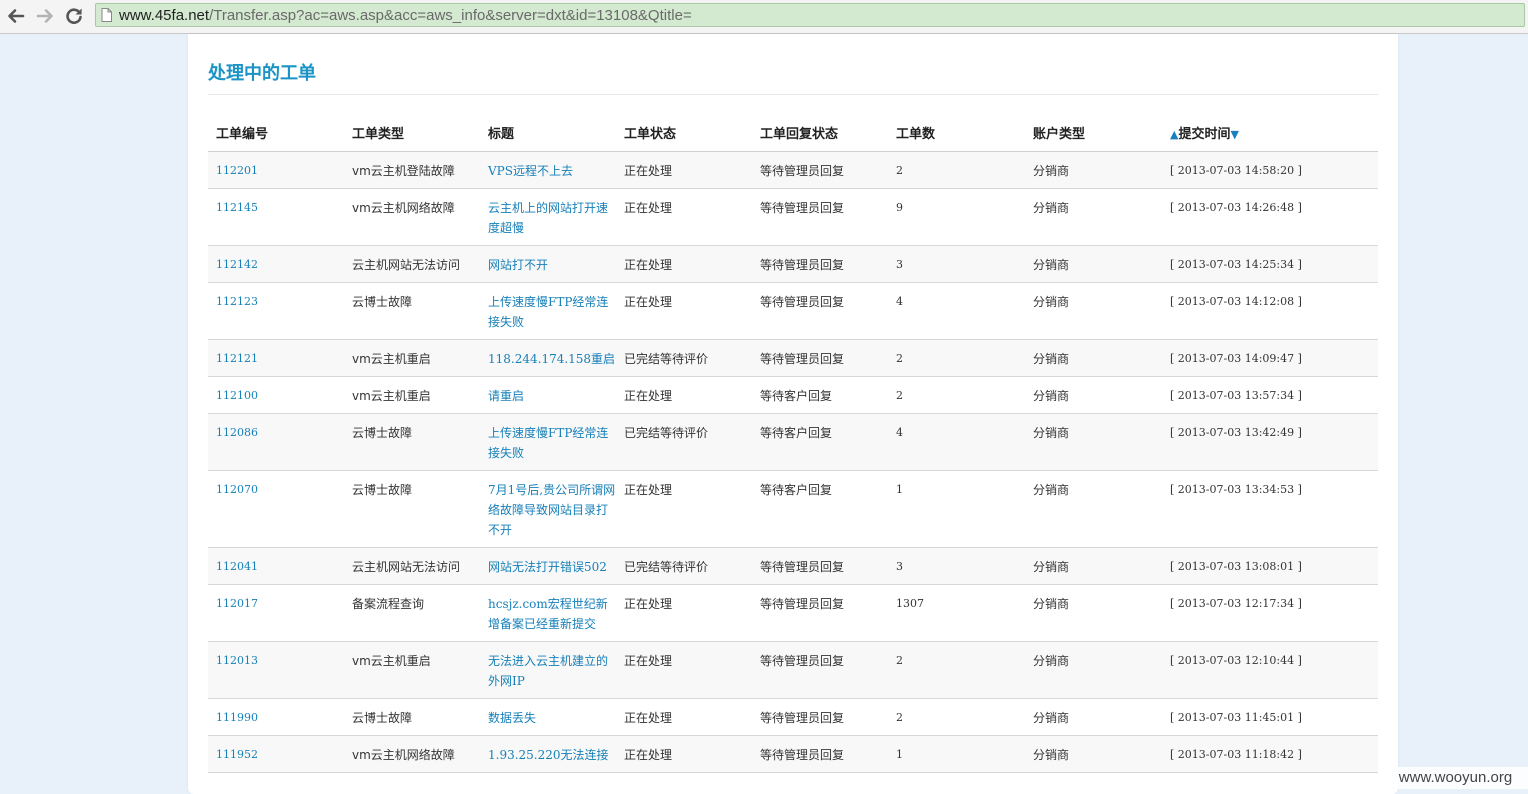 Image resolution: width=1528 pixels, height=794 pixels. I want to click on header-account: 账户类型, so click(1093, 133).